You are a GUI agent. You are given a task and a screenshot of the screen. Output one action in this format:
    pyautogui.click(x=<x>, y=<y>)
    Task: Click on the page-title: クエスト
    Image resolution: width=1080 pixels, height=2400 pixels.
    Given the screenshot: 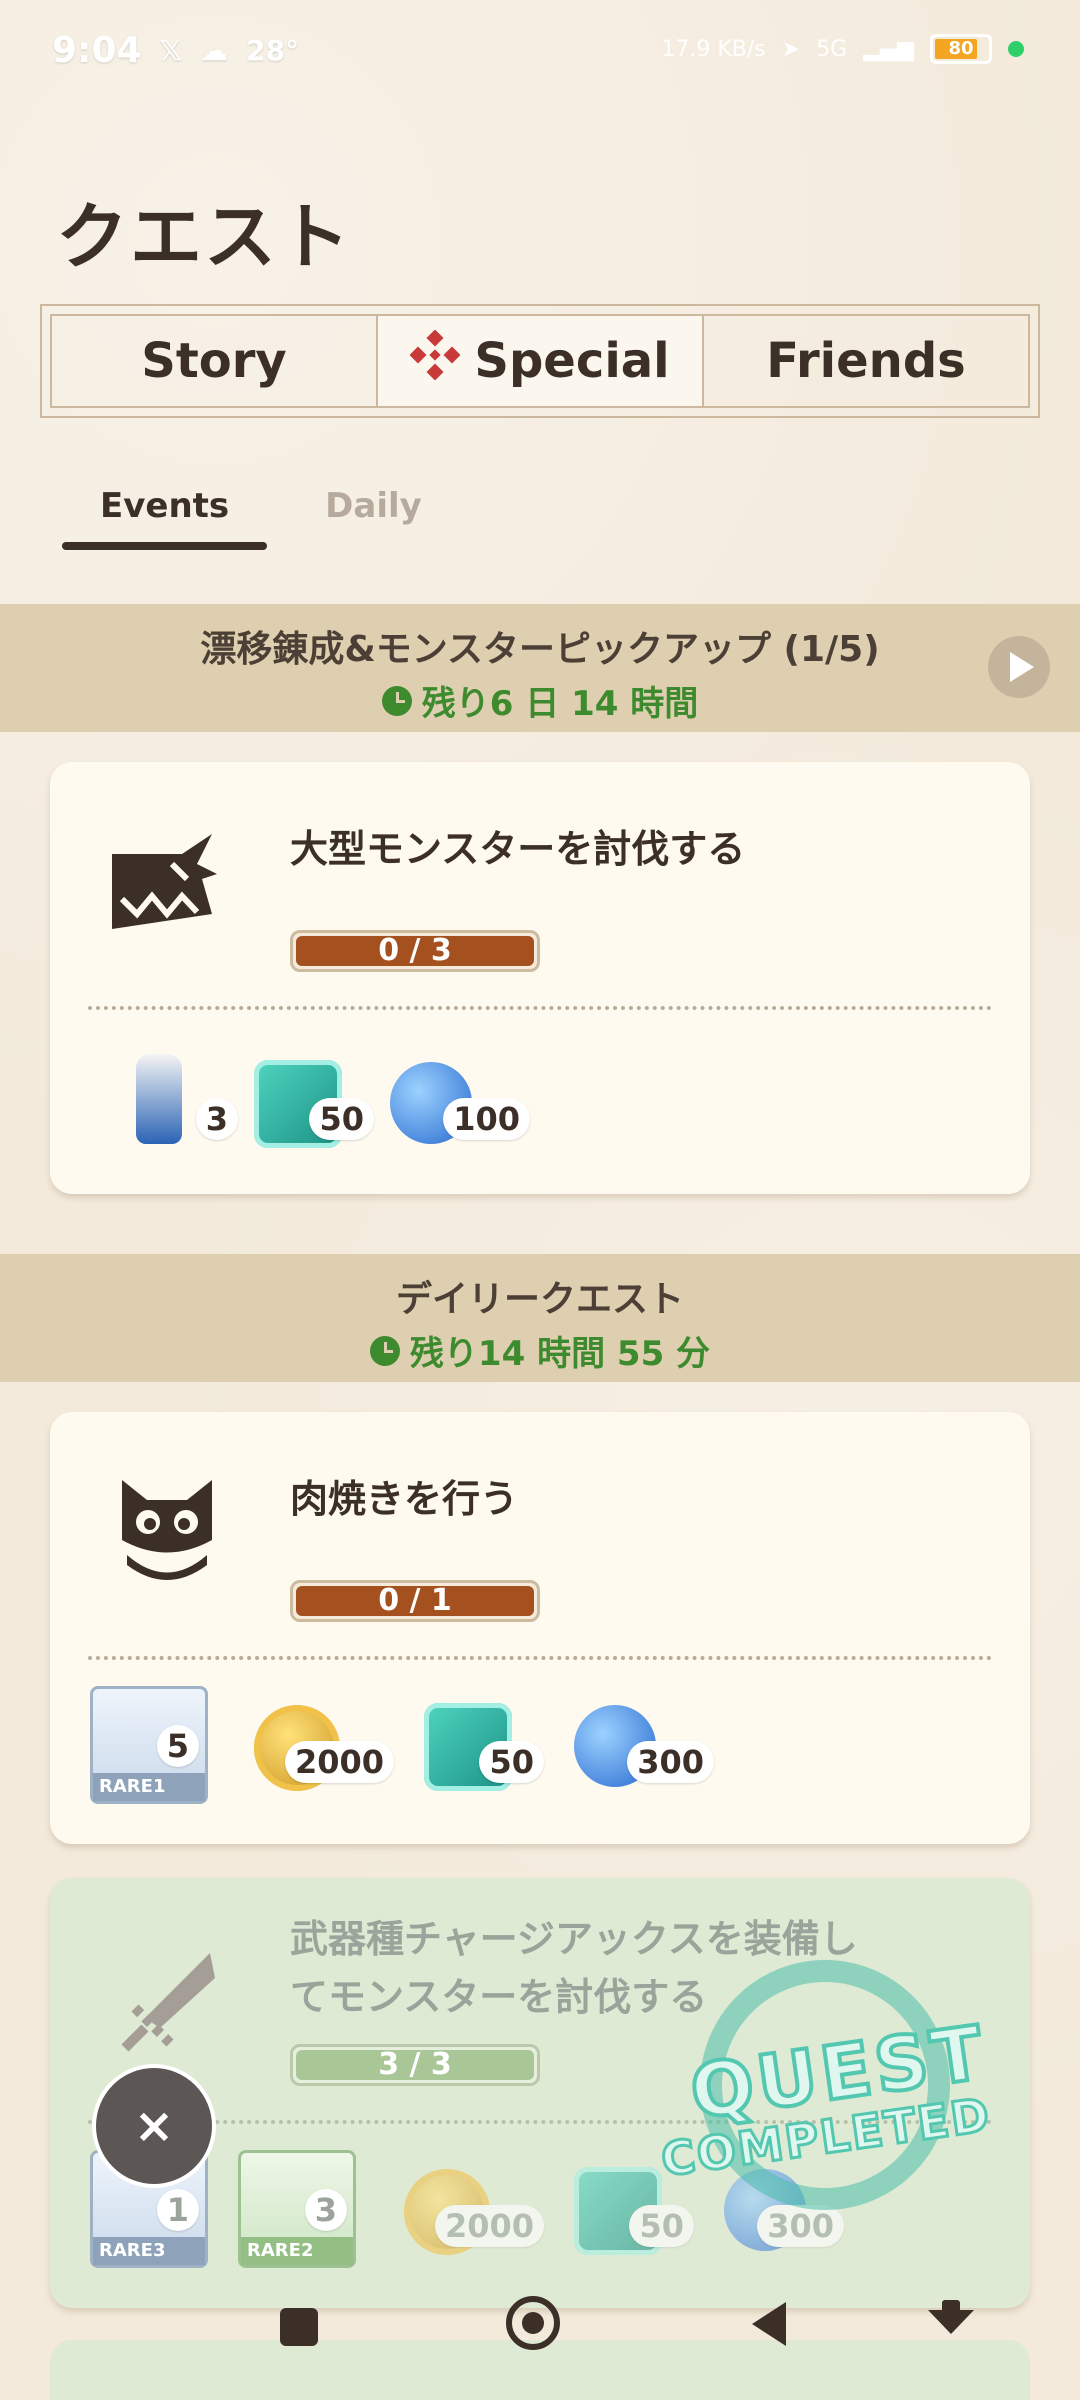 What is the action you would take?
    pyautogui.click(x=204, y=237)
    